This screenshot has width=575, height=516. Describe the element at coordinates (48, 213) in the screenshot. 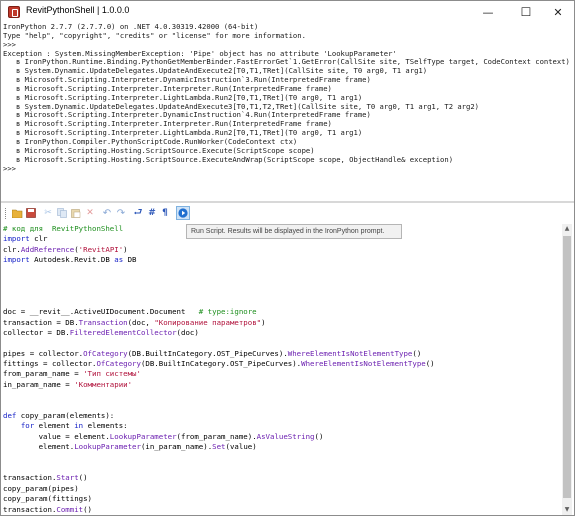

I see `cut-icon: ✂` at that location.